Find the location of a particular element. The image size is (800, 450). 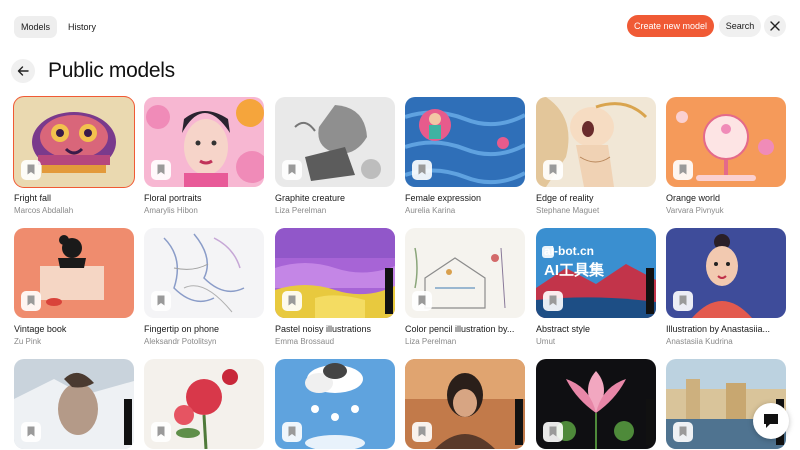

model-card: Edge of reality Stephane Maguet is located at coordinates (596, 156).